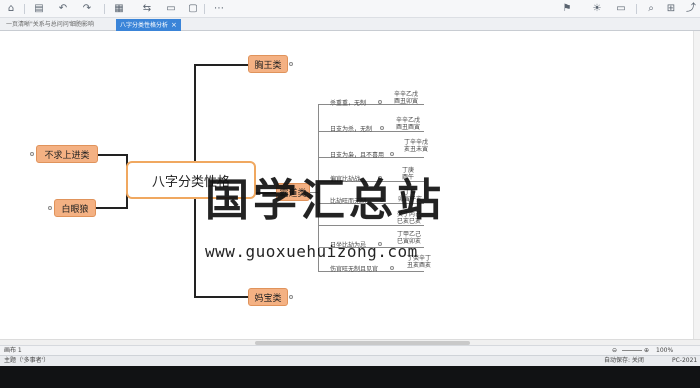 The image size is (700, 388). What do you see at coordinates (174, 25) in the screenshot?
I see `close-icon: ×` at bounding box center [174, 25].